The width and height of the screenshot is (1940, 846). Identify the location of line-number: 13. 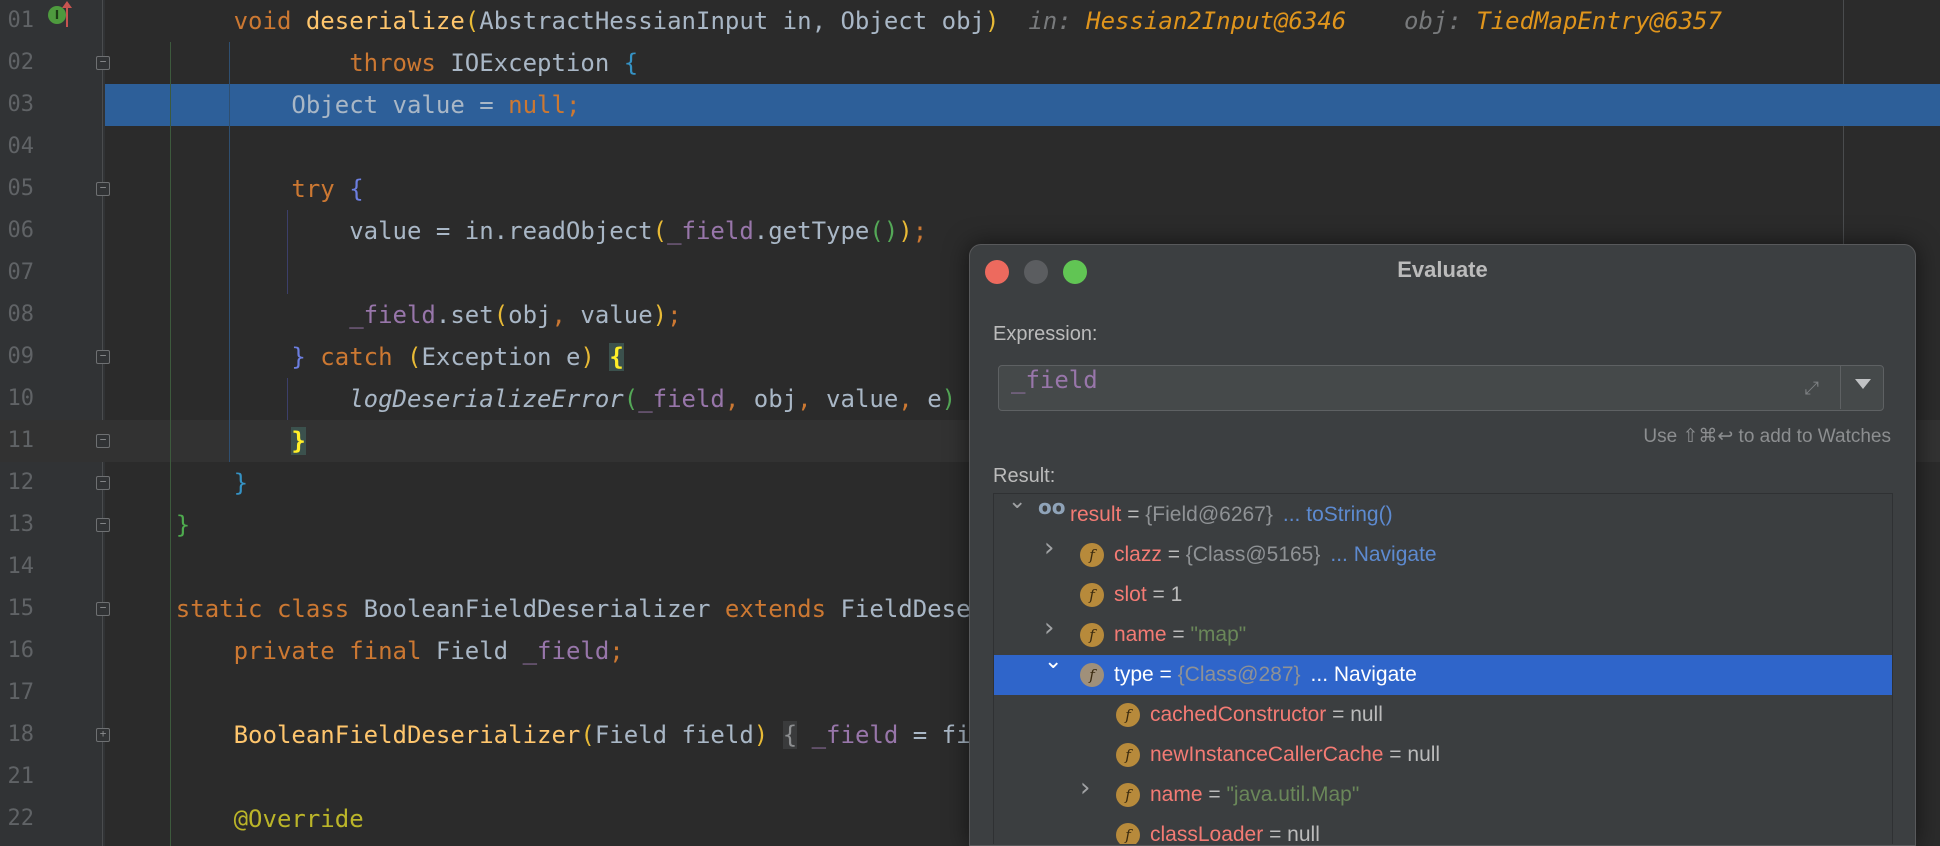
(17, 525).